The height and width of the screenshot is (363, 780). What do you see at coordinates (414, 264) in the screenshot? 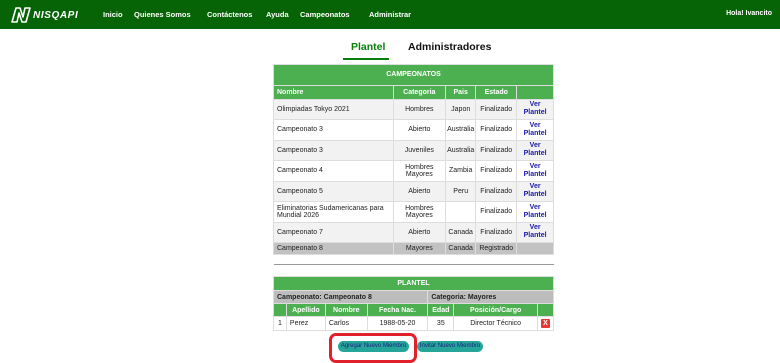
I see `section-divider` at bounding box center [414, 264].